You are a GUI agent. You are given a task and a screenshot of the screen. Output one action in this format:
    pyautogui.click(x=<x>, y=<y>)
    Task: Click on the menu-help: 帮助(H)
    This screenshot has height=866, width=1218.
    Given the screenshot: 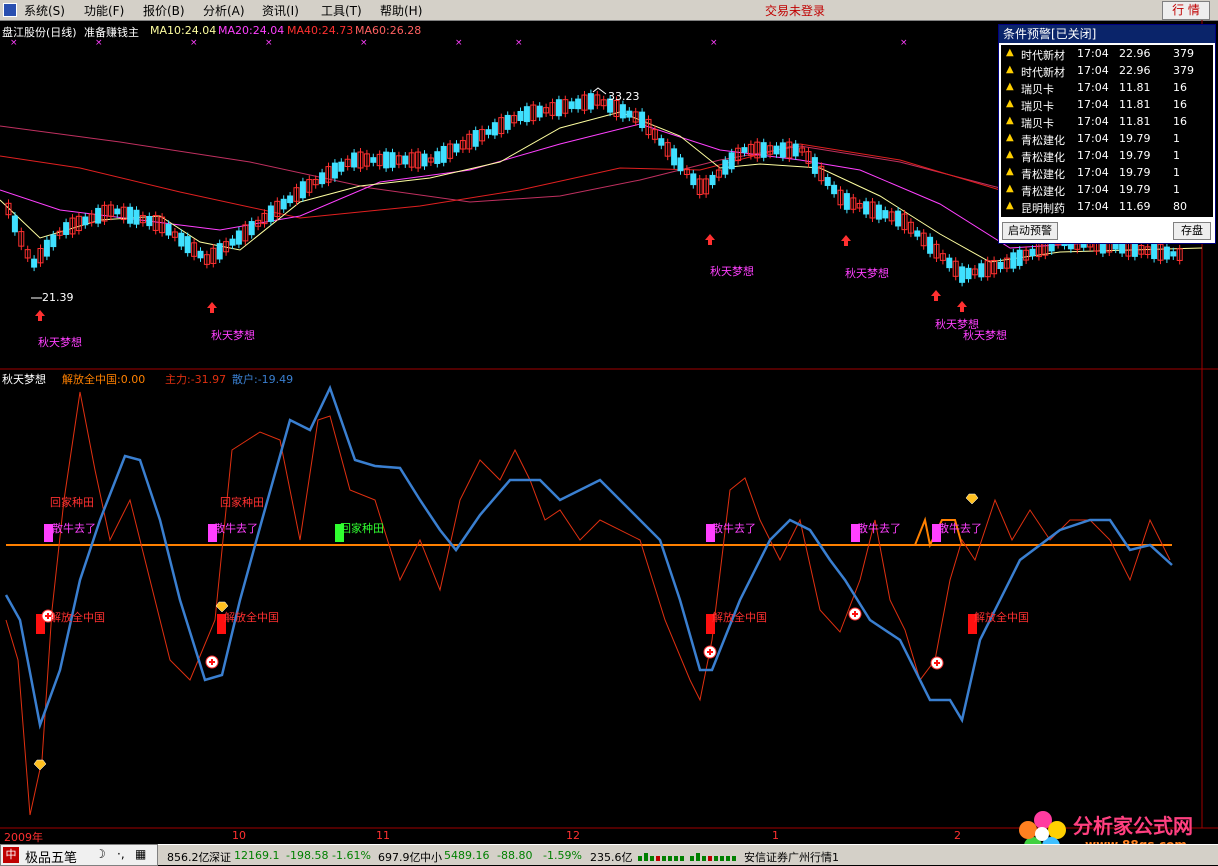 What is the action you would take?
    pyautogui.click(x=401, y=10)
    